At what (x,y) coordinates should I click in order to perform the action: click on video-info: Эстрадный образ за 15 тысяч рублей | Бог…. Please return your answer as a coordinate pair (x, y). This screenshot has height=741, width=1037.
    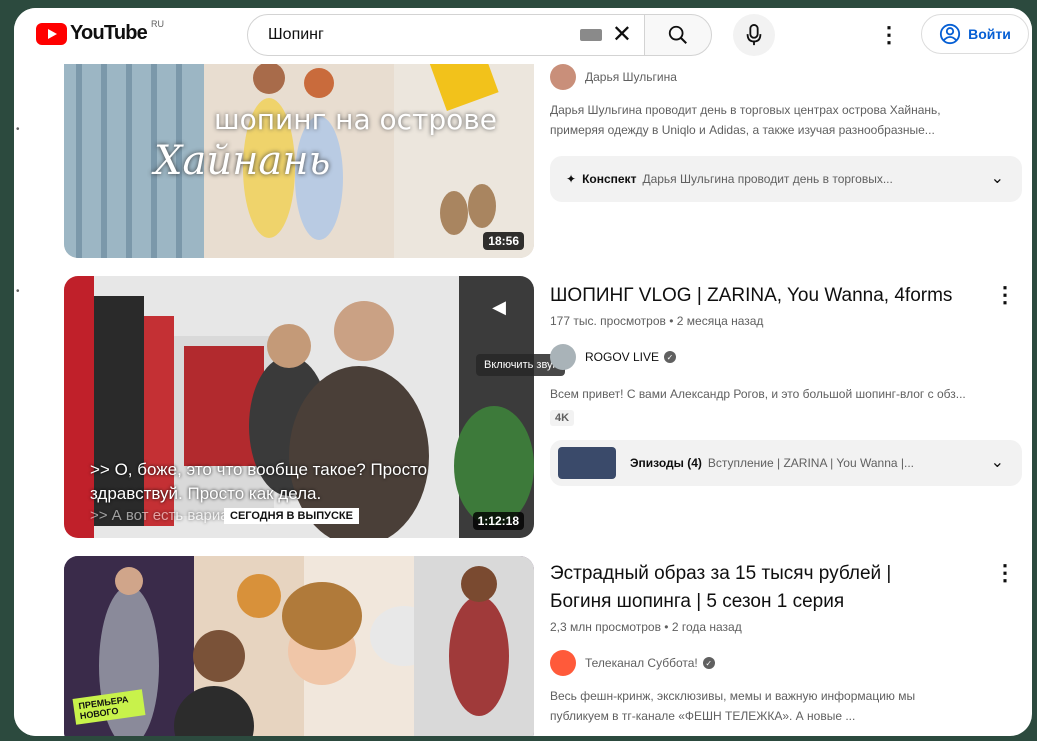
    Looking at the image, I should click on (786, 643).